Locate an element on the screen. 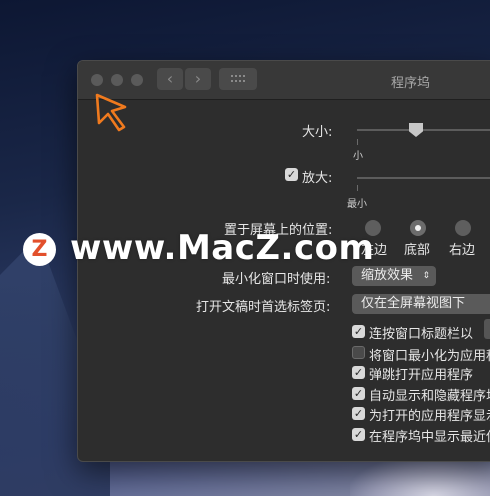  watermark-logo: Z is located at coordinates (39, 249).